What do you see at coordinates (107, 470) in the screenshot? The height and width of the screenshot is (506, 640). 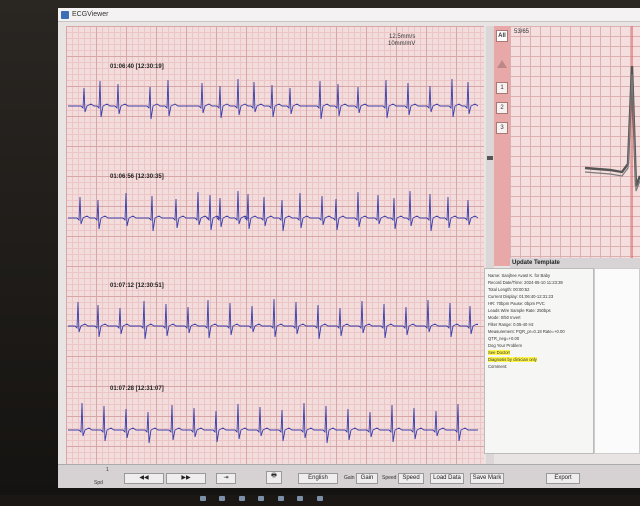 I see `page-indicator: 1` at bounding box center [107, 470].